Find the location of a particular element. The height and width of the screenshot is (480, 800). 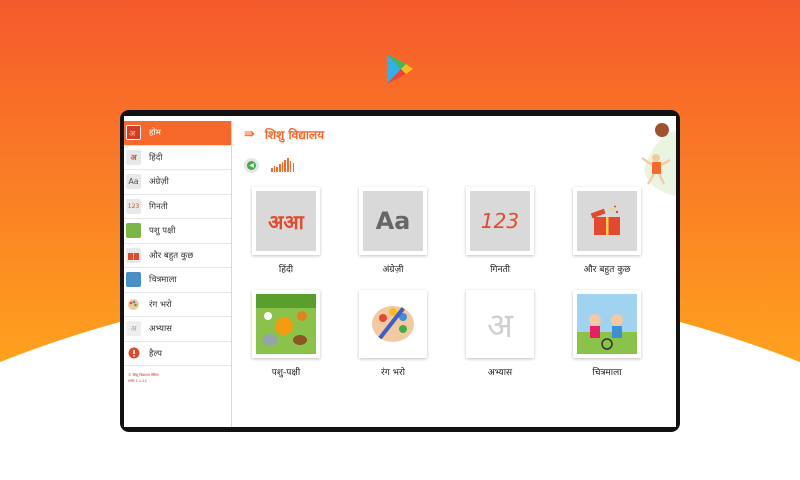

tile-english: Aa is located at coordinates (393, 221).